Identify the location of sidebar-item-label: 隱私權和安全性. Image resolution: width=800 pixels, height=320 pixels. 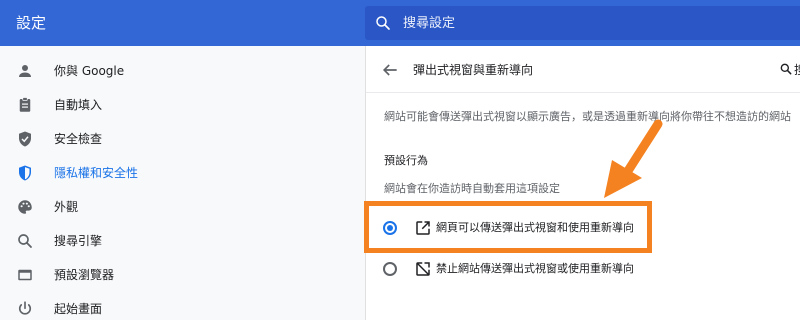
(96, 173).